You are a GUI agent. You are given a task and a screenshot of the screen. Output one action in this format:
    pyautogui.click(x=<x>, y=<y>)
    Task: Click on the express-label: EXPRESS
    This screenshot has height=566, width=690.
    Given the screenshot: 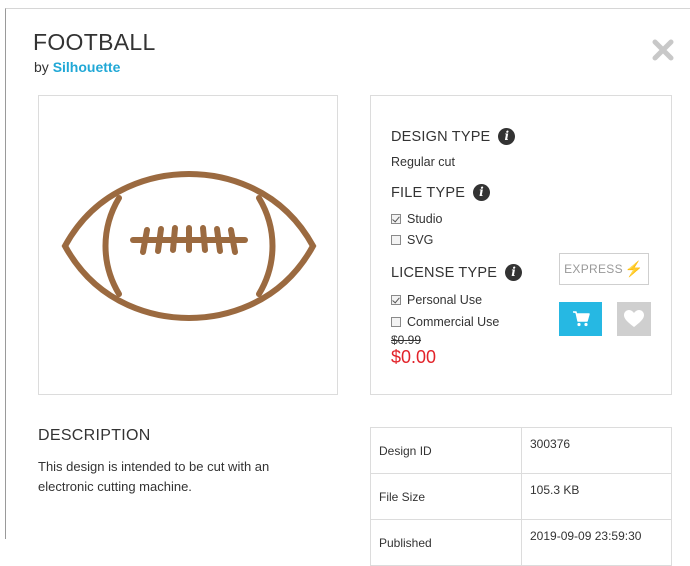 What is the action you would take?
    pyautogui.click(x=593, y=269)
    